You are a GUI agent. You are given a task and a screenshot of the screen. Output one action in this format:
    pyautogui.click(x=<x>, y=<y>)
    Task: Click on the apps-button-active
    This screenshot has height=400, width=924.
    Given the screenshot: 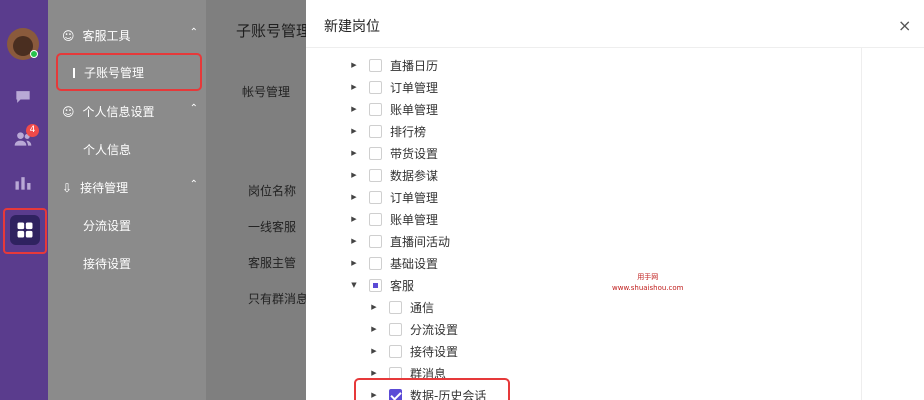 What is the action you would take?
    pyautogui.click(x=25, y=231)
    